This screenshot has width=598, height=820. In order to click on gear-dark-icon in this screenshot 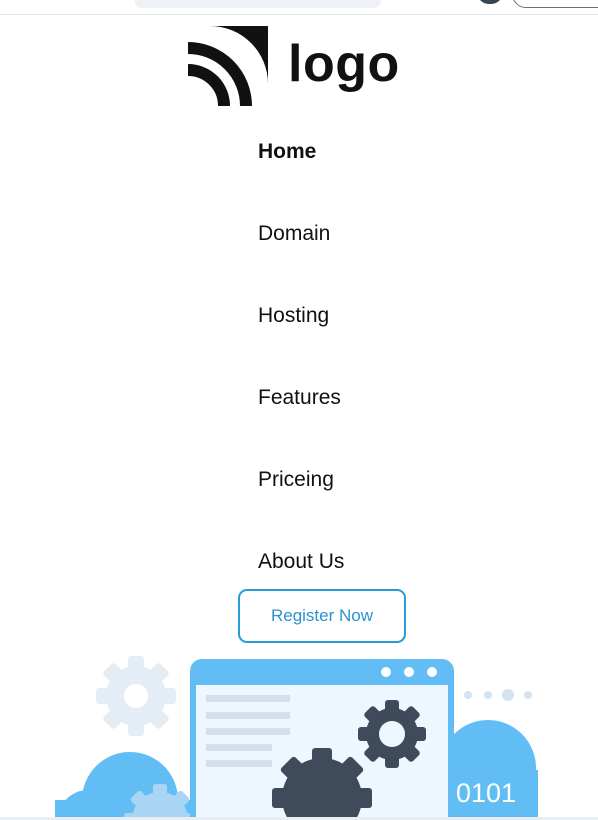, I will do `click(392, 734)`.